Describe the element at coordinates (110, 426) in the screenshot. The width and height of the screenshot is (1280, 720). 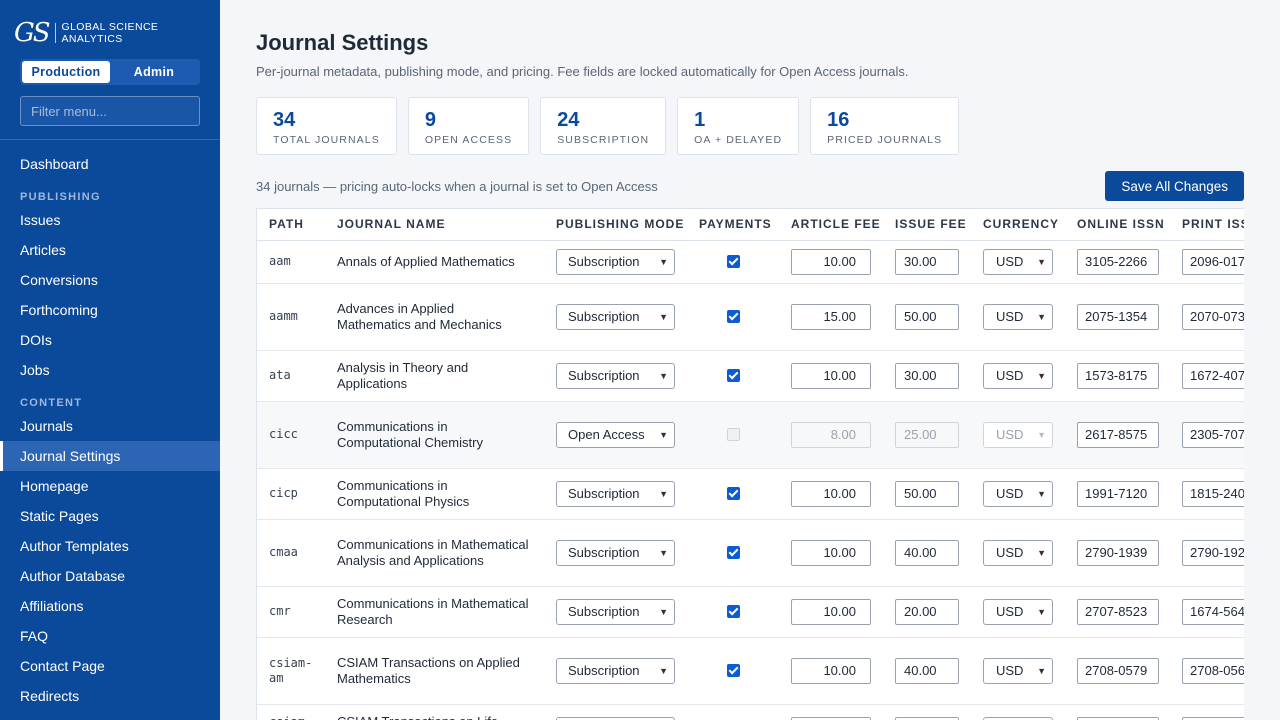
I see `sidebar-item-journals: Journals` at that location.